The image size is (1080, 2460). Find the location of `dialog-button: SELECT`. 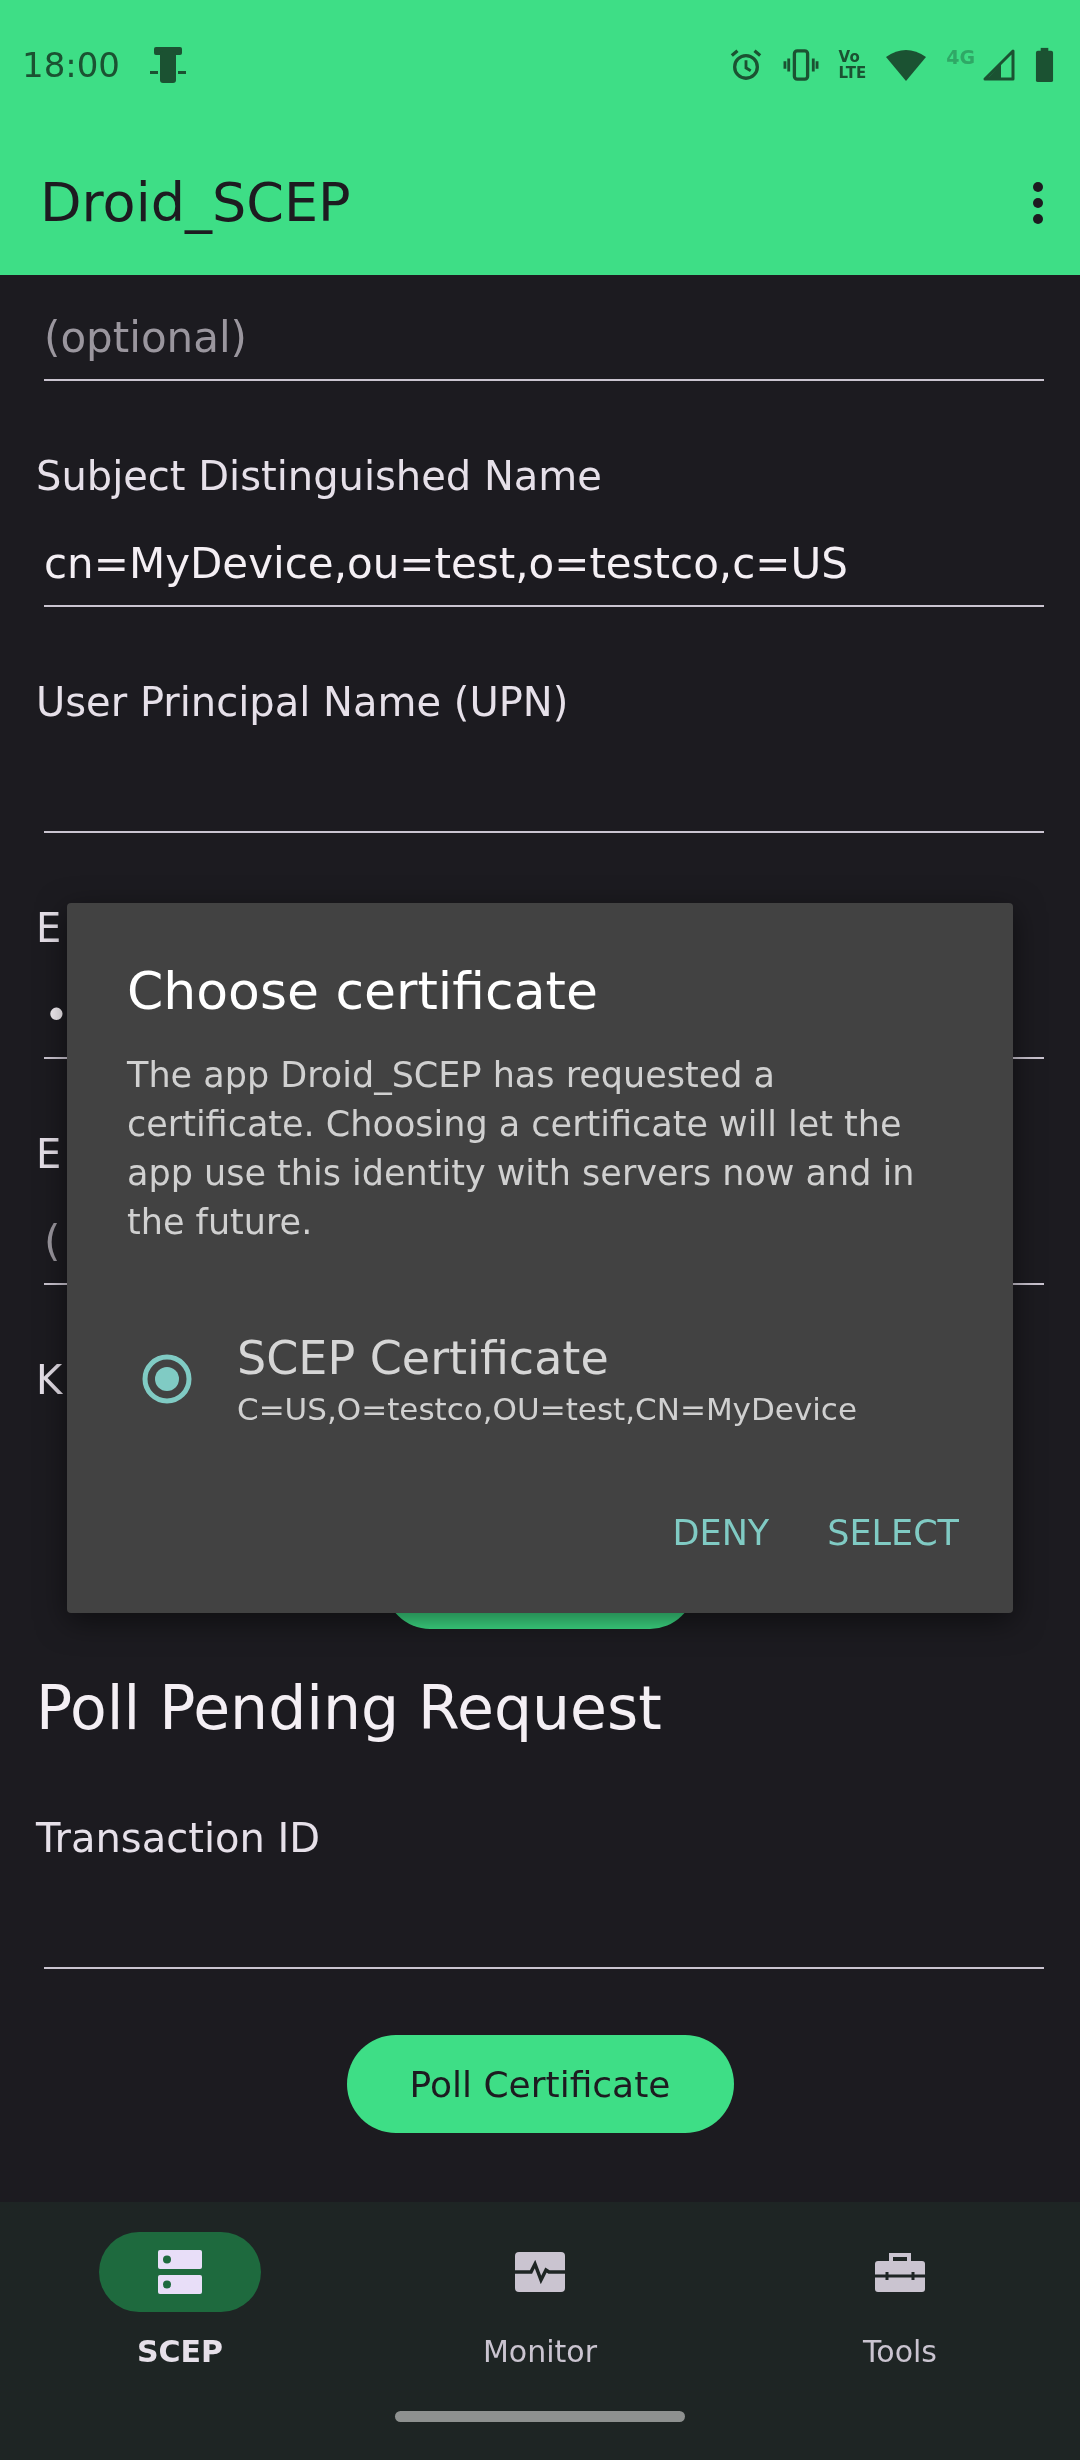

dialog-button: SELECT is located at coordinates (893, 1533).